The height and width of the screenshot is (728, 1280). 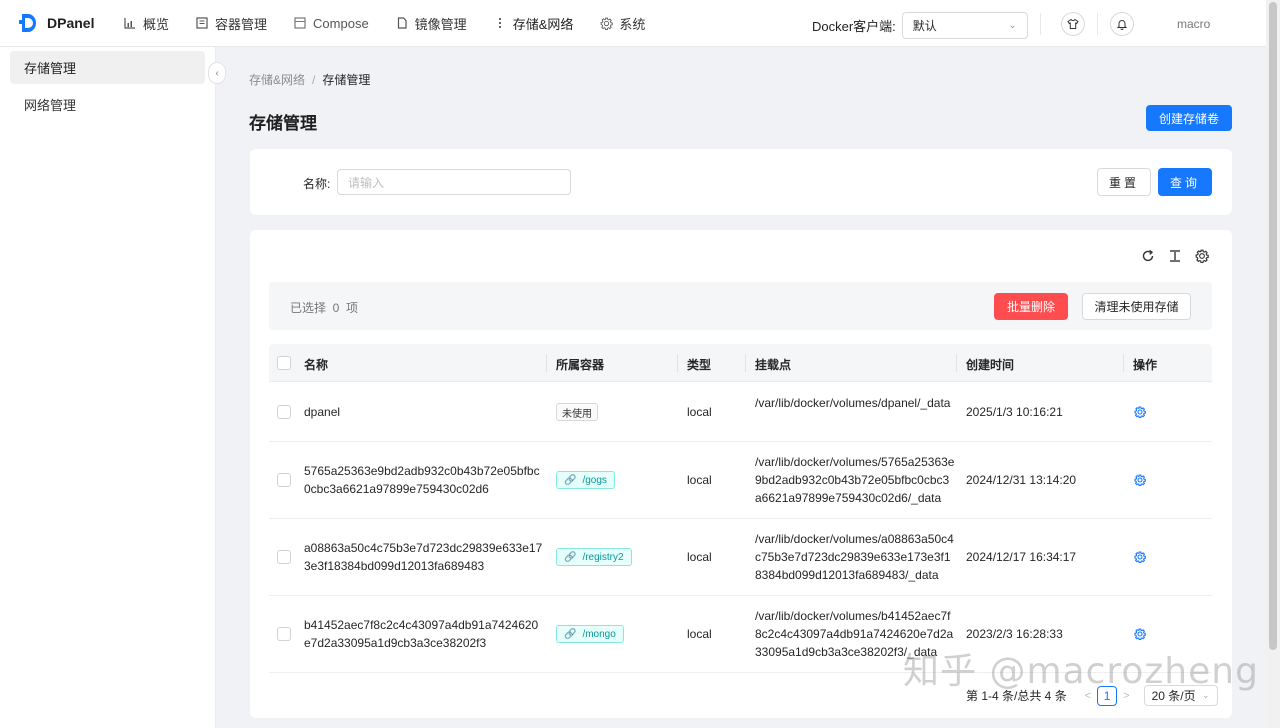 What do you see at coordinates (1189, 118) in the screenshot?
I see `create-volume-button: 创建存储卷` at bounding box center [1189, 118].